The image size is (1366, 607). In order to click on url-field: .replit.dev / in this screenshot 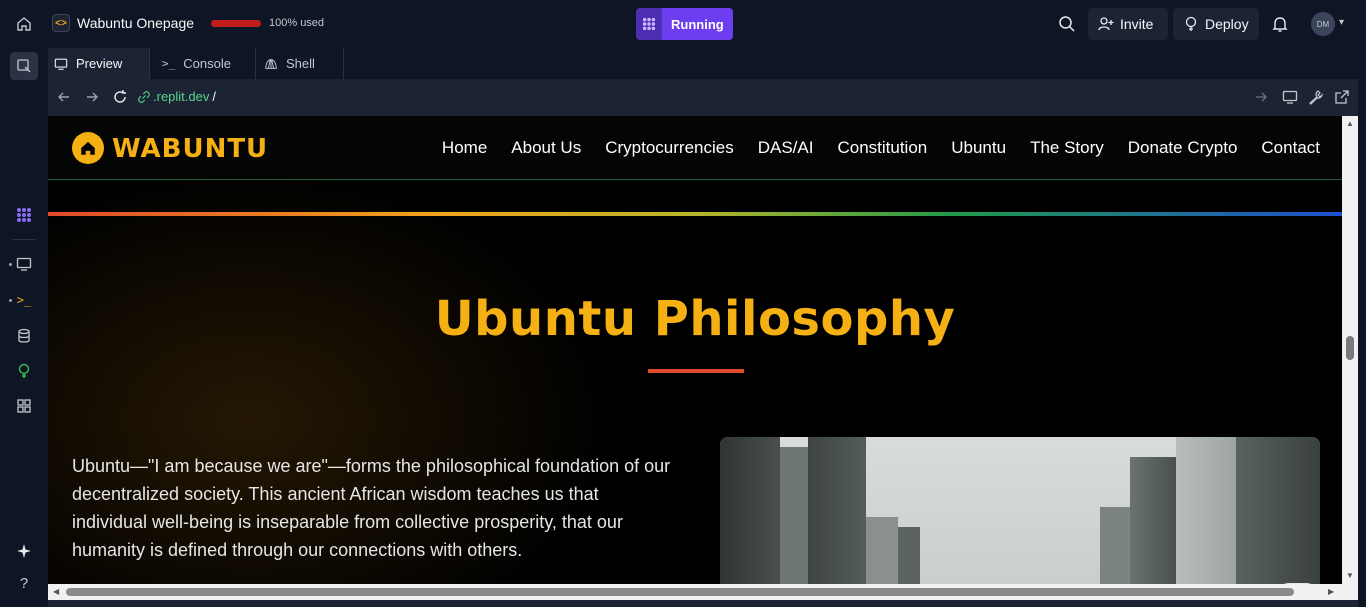, I will do `click(177, 96)`.